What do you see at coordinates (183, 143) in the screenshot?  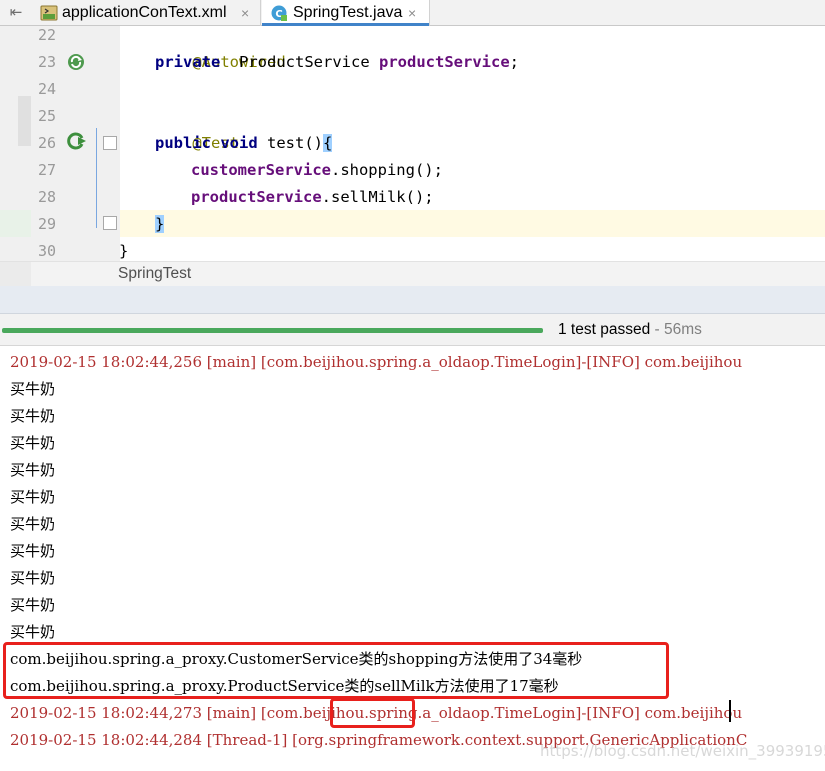 I see `keyword: public` at bounding box center [183, 143].